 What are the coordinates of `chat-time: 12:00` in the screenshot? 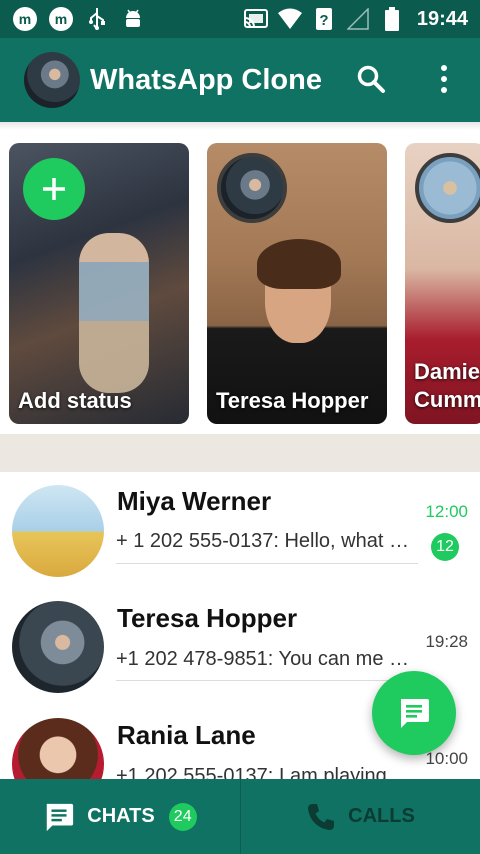 It's located at (446, 511).